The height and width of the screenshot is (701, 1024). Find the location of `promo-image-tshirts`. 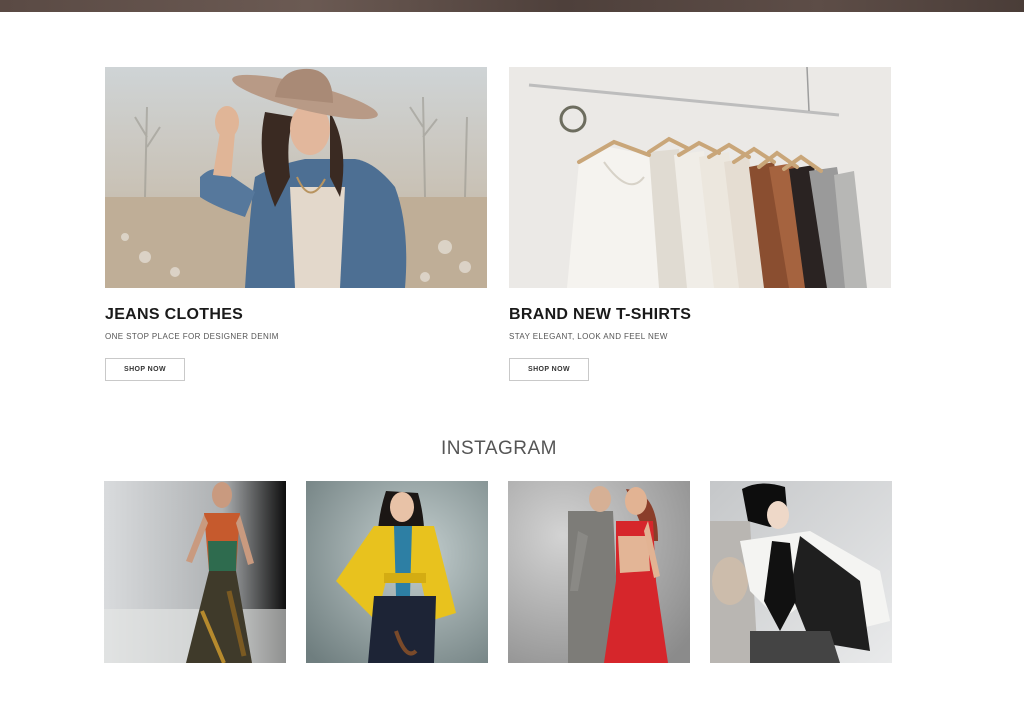

promo-image-tshirts is located at coordinates (700, 177).